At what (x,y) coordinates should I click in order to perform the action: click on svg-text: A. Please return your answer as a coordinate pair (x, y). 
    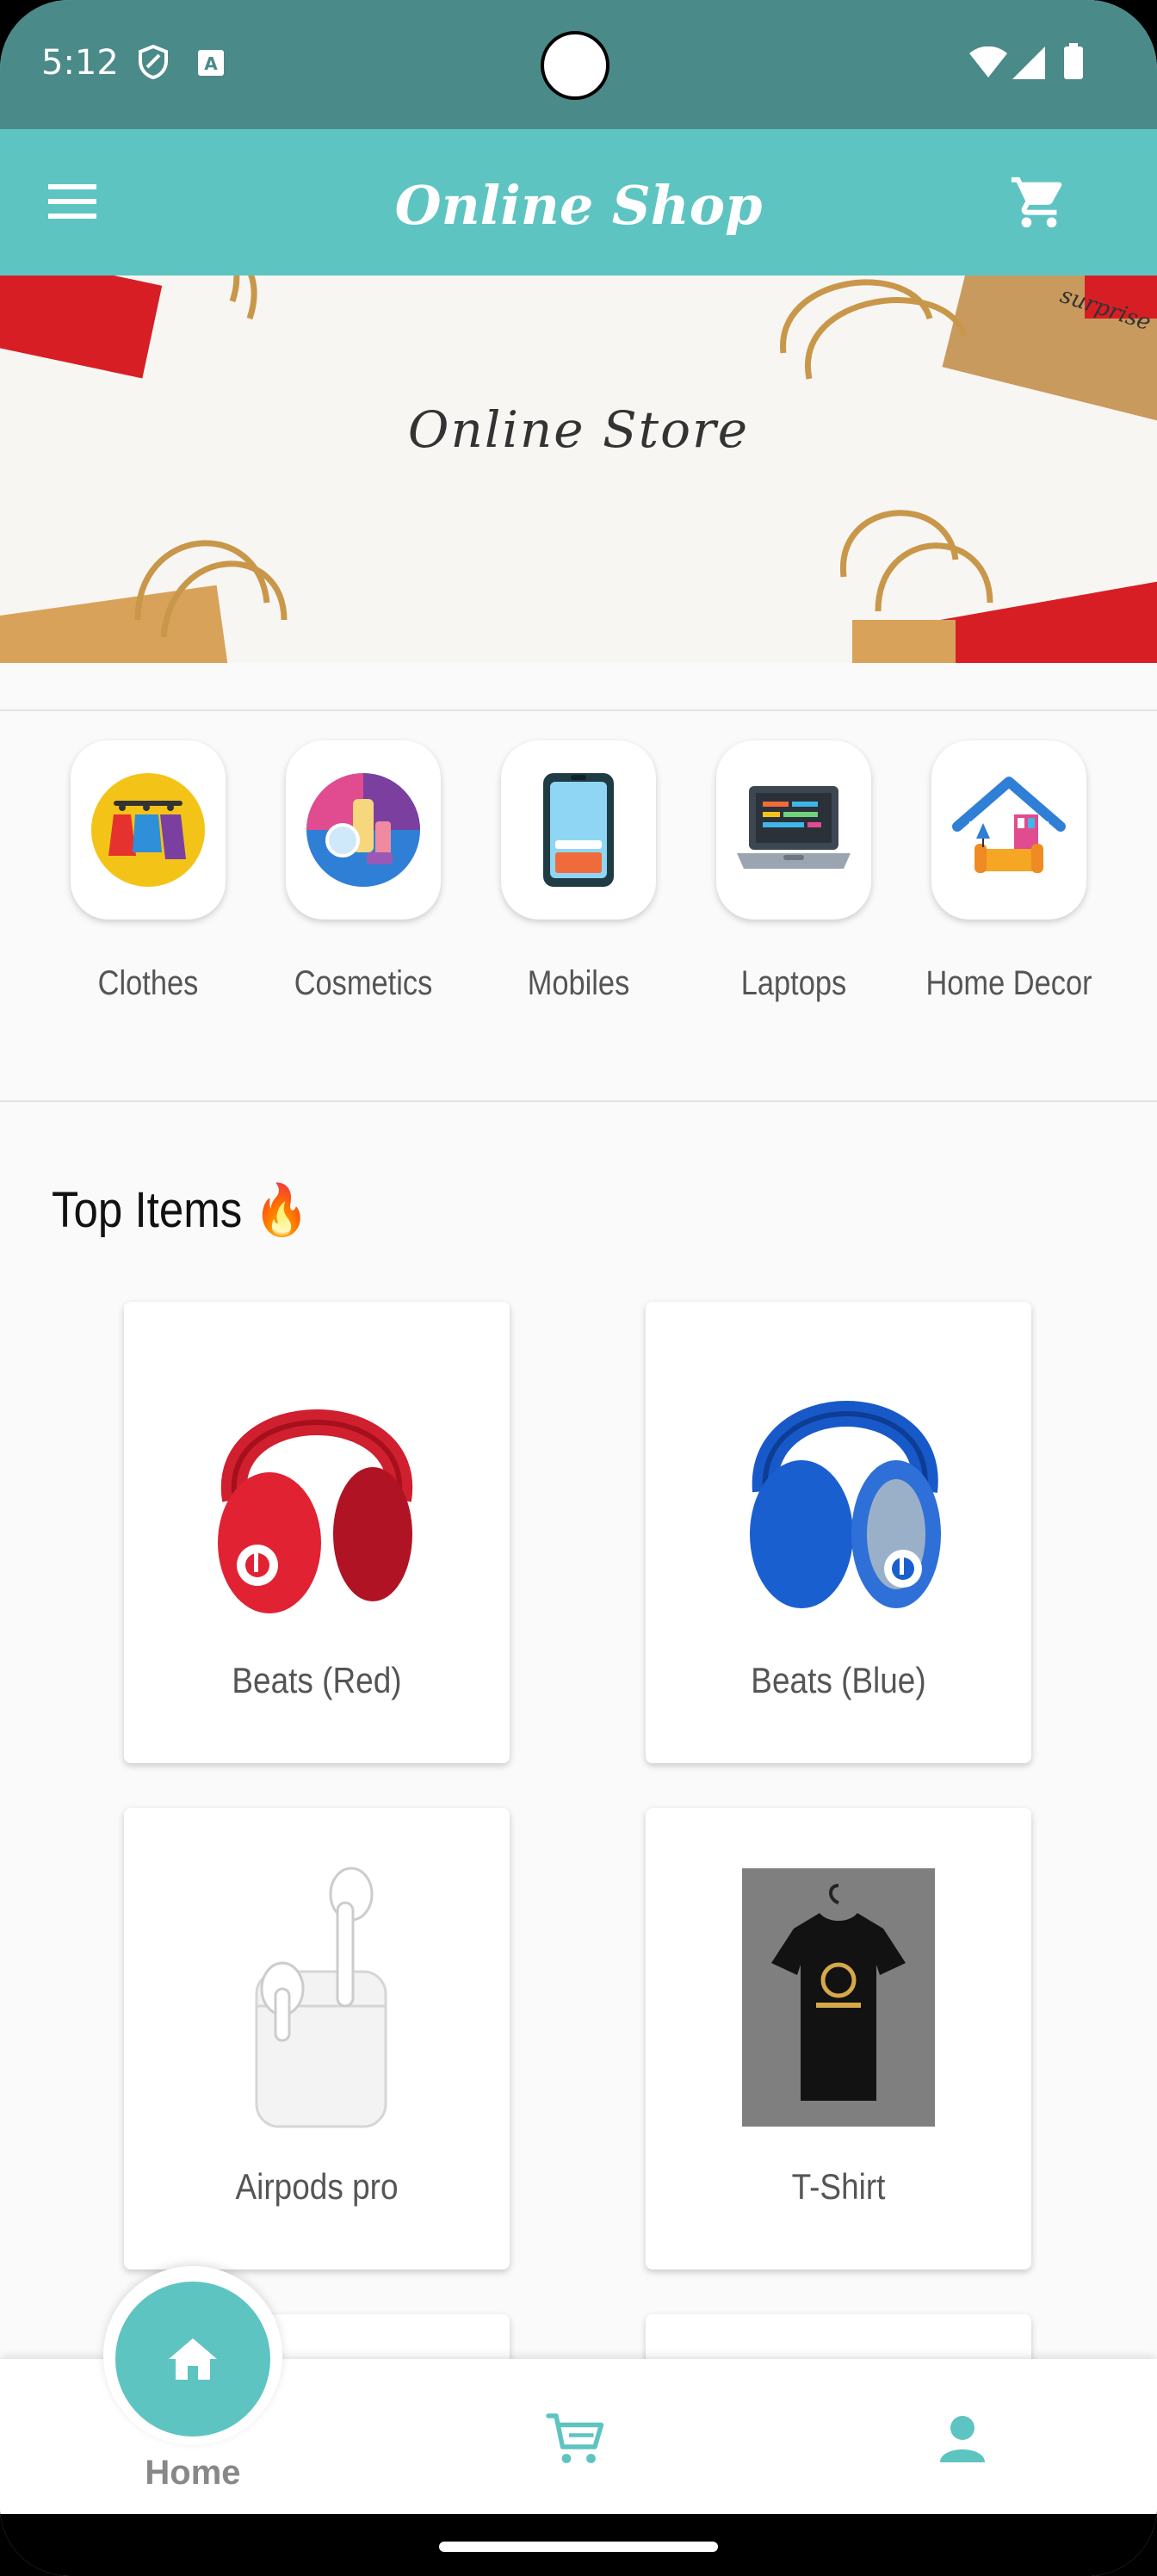
    Looking at the image, I should click on (211, 64).